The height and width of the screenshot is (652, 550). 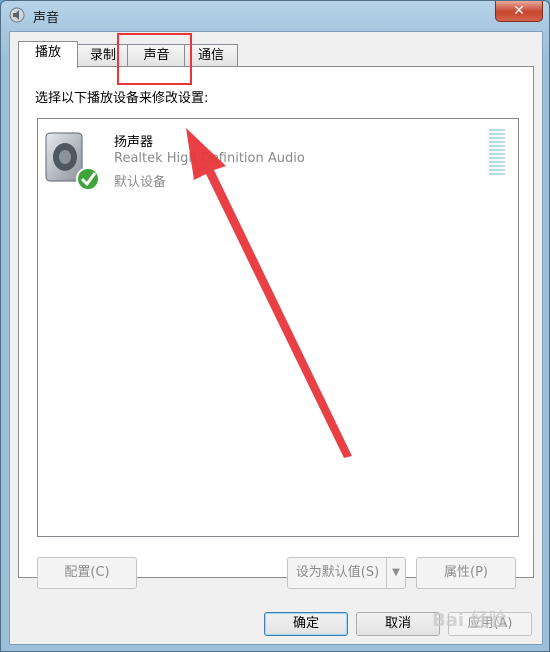 I want to click on sound-app-icon, so click(x=17, y=15).